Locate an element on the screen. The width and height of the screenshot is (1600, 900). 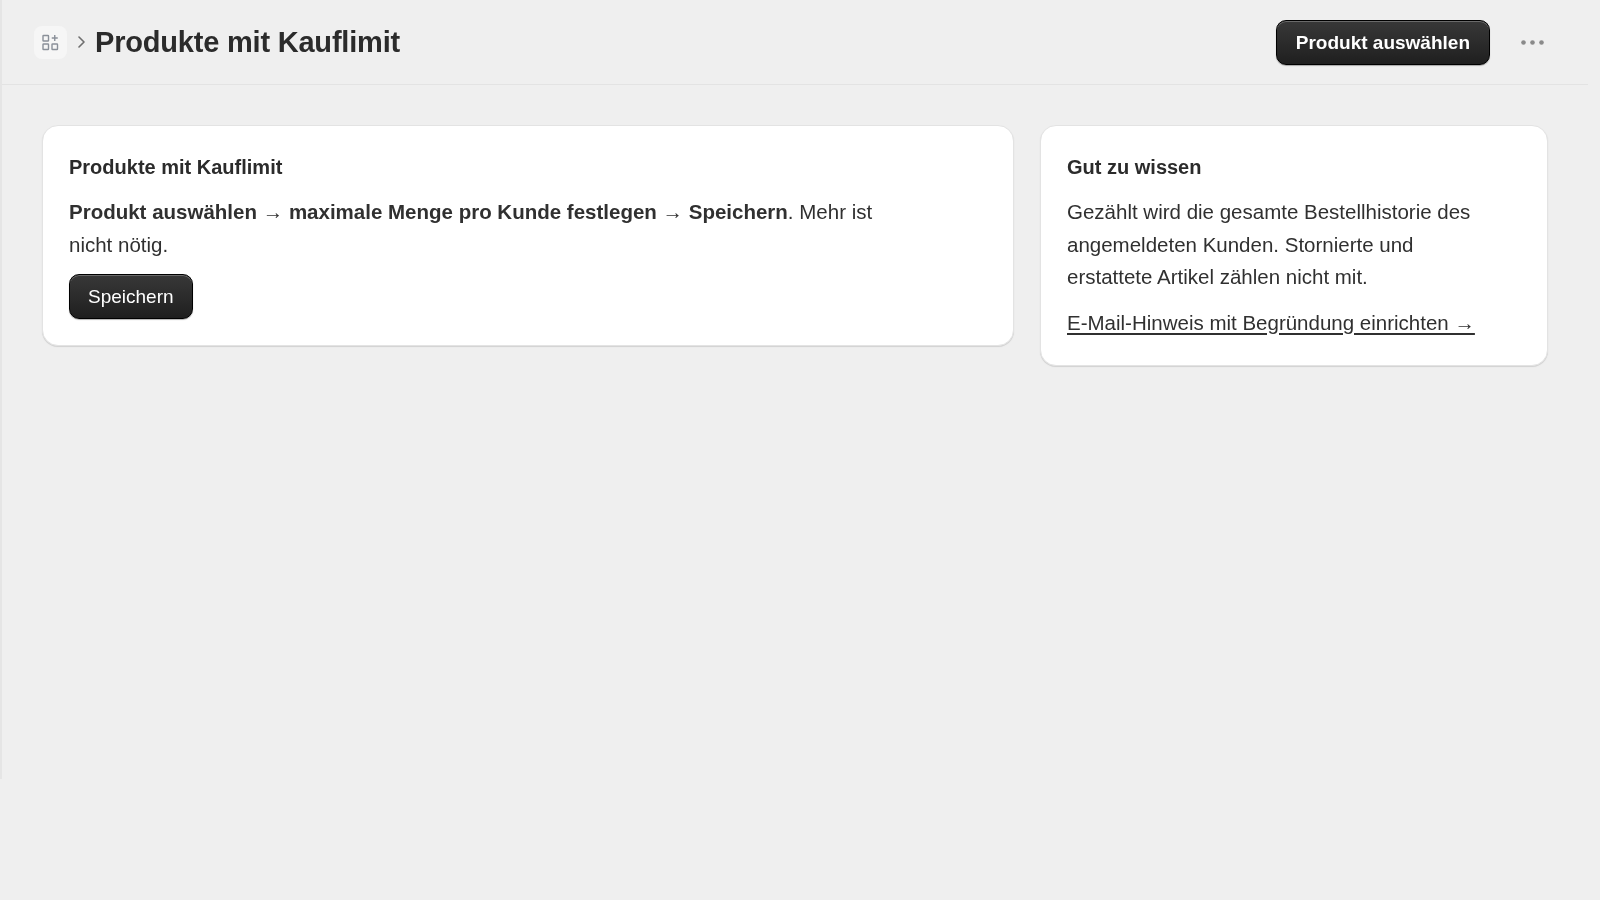
chevron-icon is located at coordinates (81, 42).